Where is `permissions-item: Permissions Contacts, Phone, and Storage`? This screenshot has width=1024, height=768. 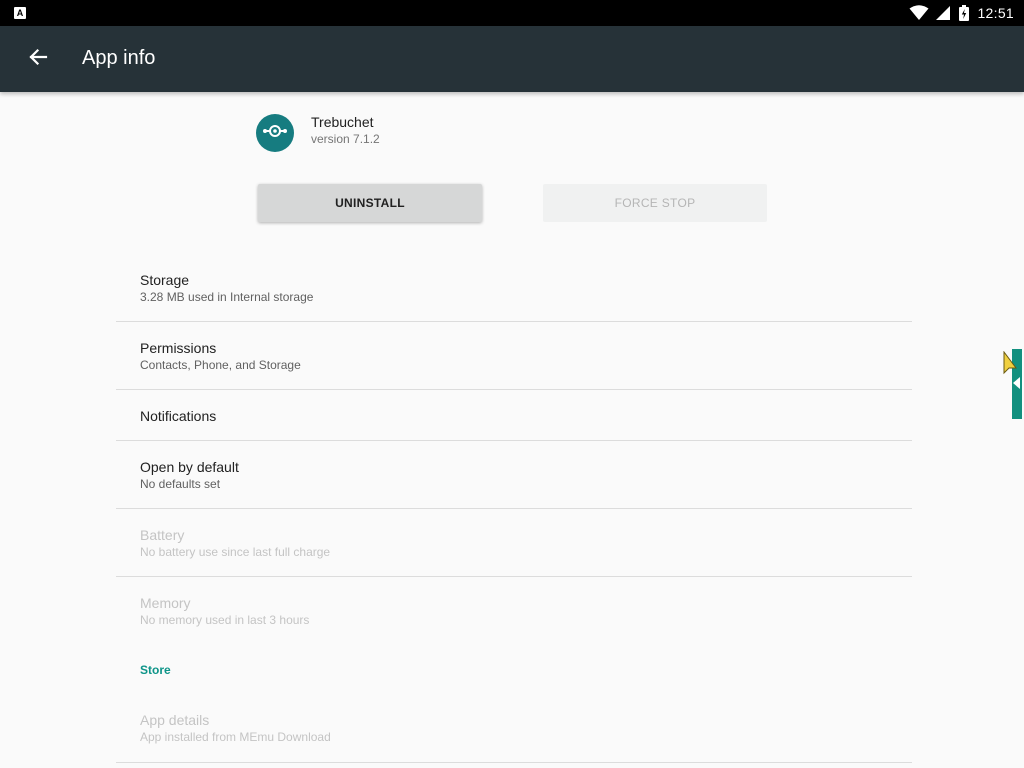
permissions-item: Permissions Contacts, Phone, and Storage is located at coordinates (514, 355).